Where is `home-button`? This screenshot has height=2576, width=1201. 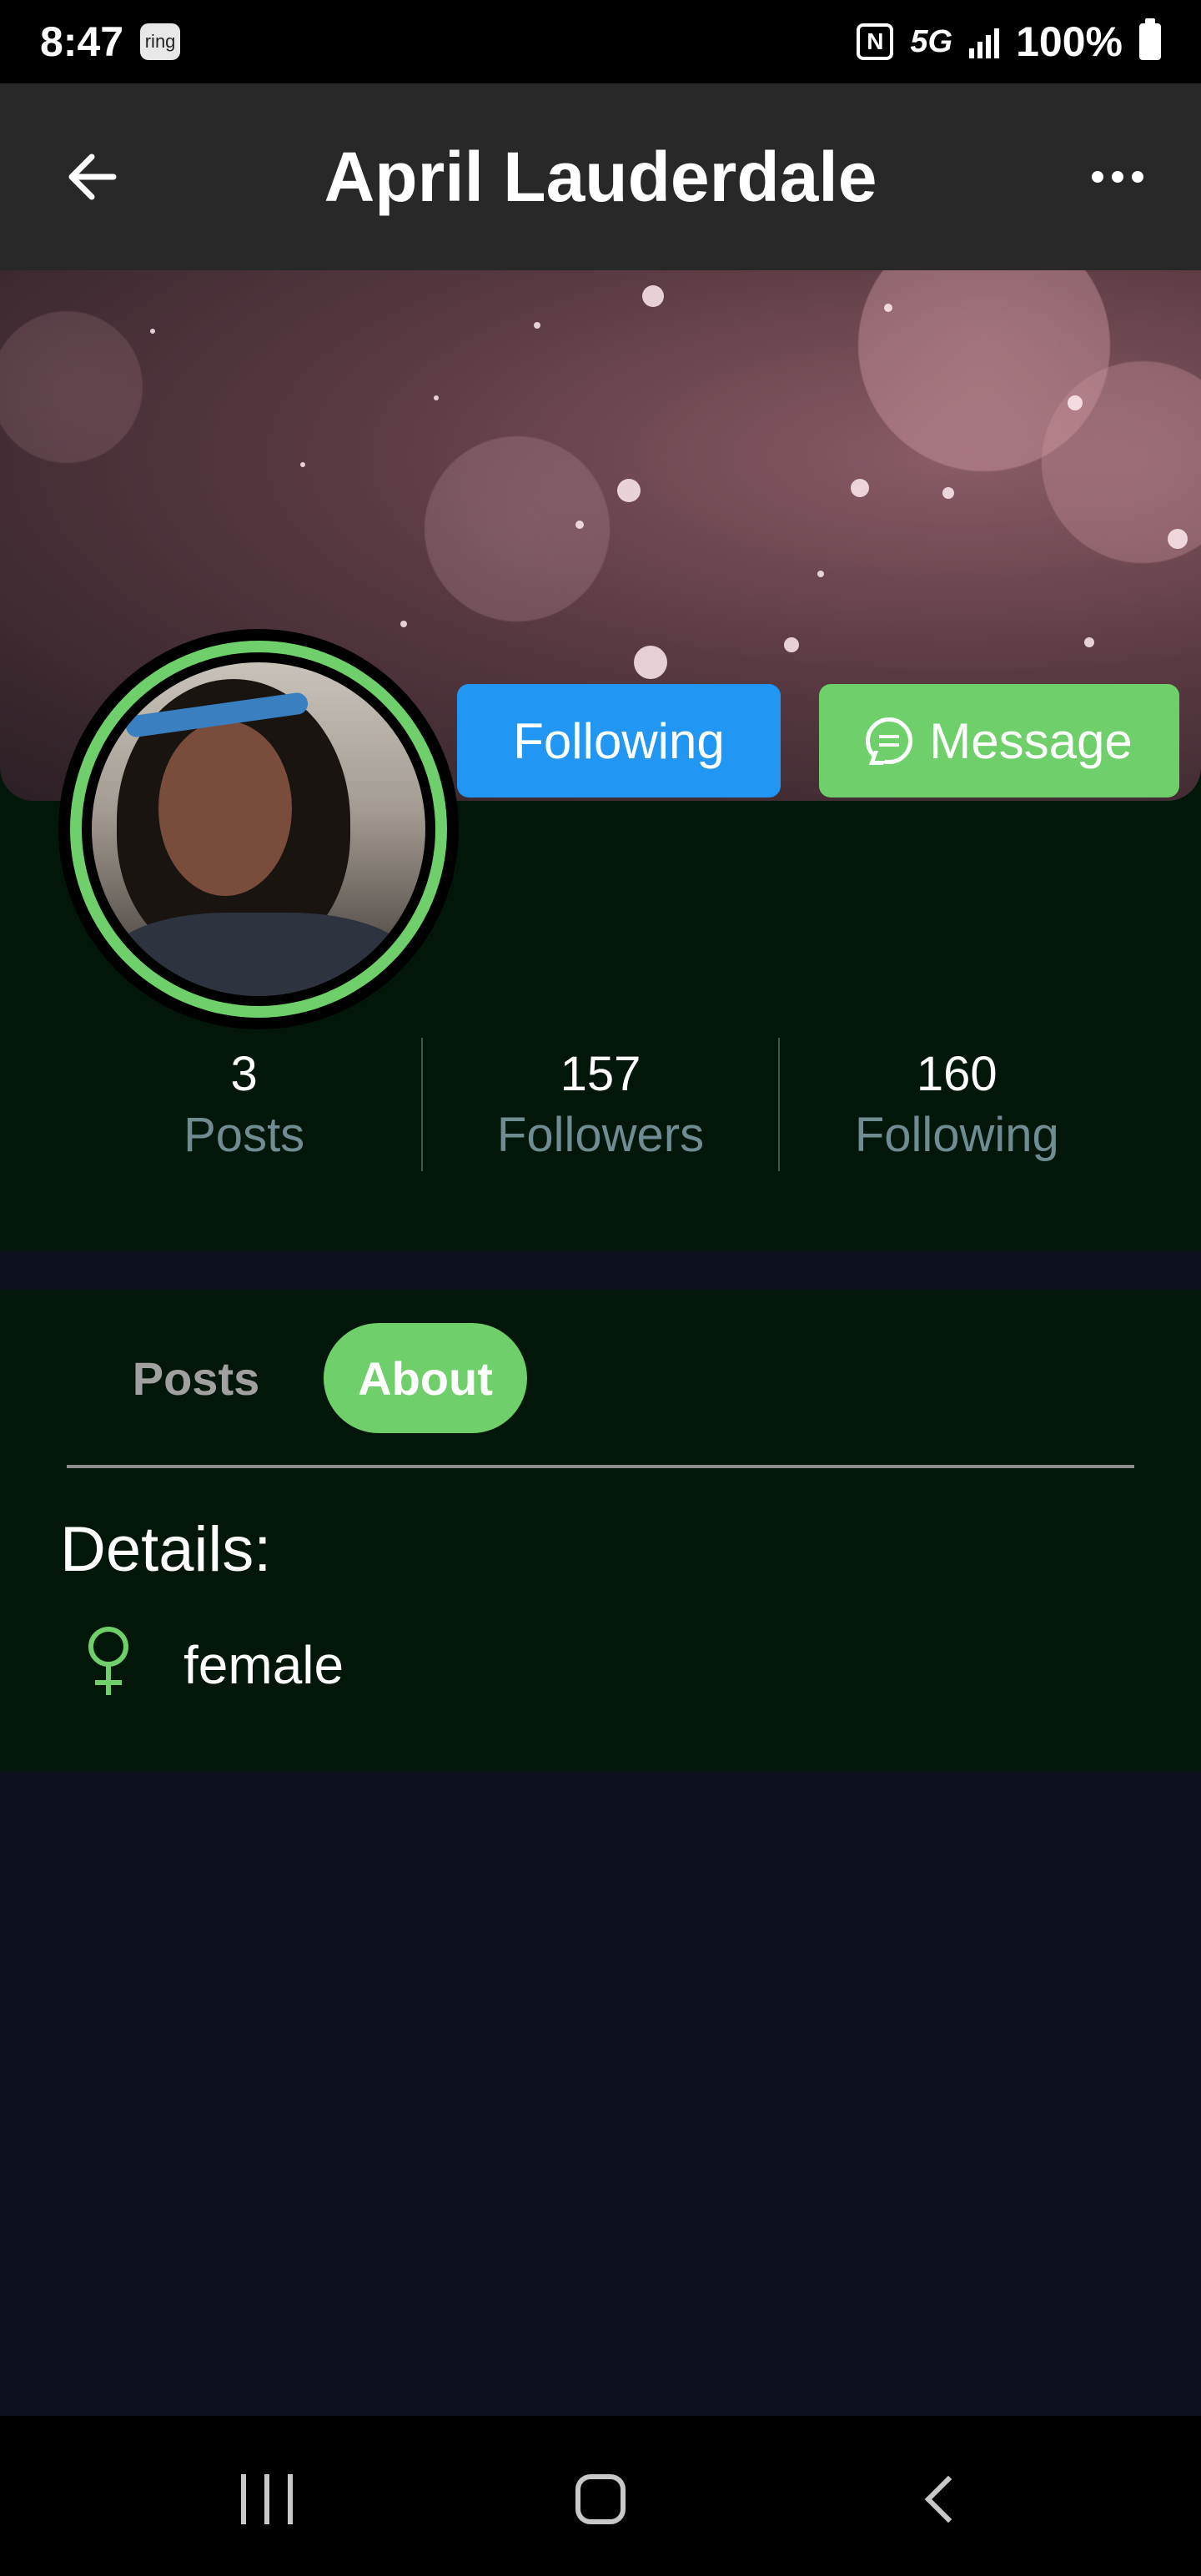 home-button is located at coordinates (601, 2499).